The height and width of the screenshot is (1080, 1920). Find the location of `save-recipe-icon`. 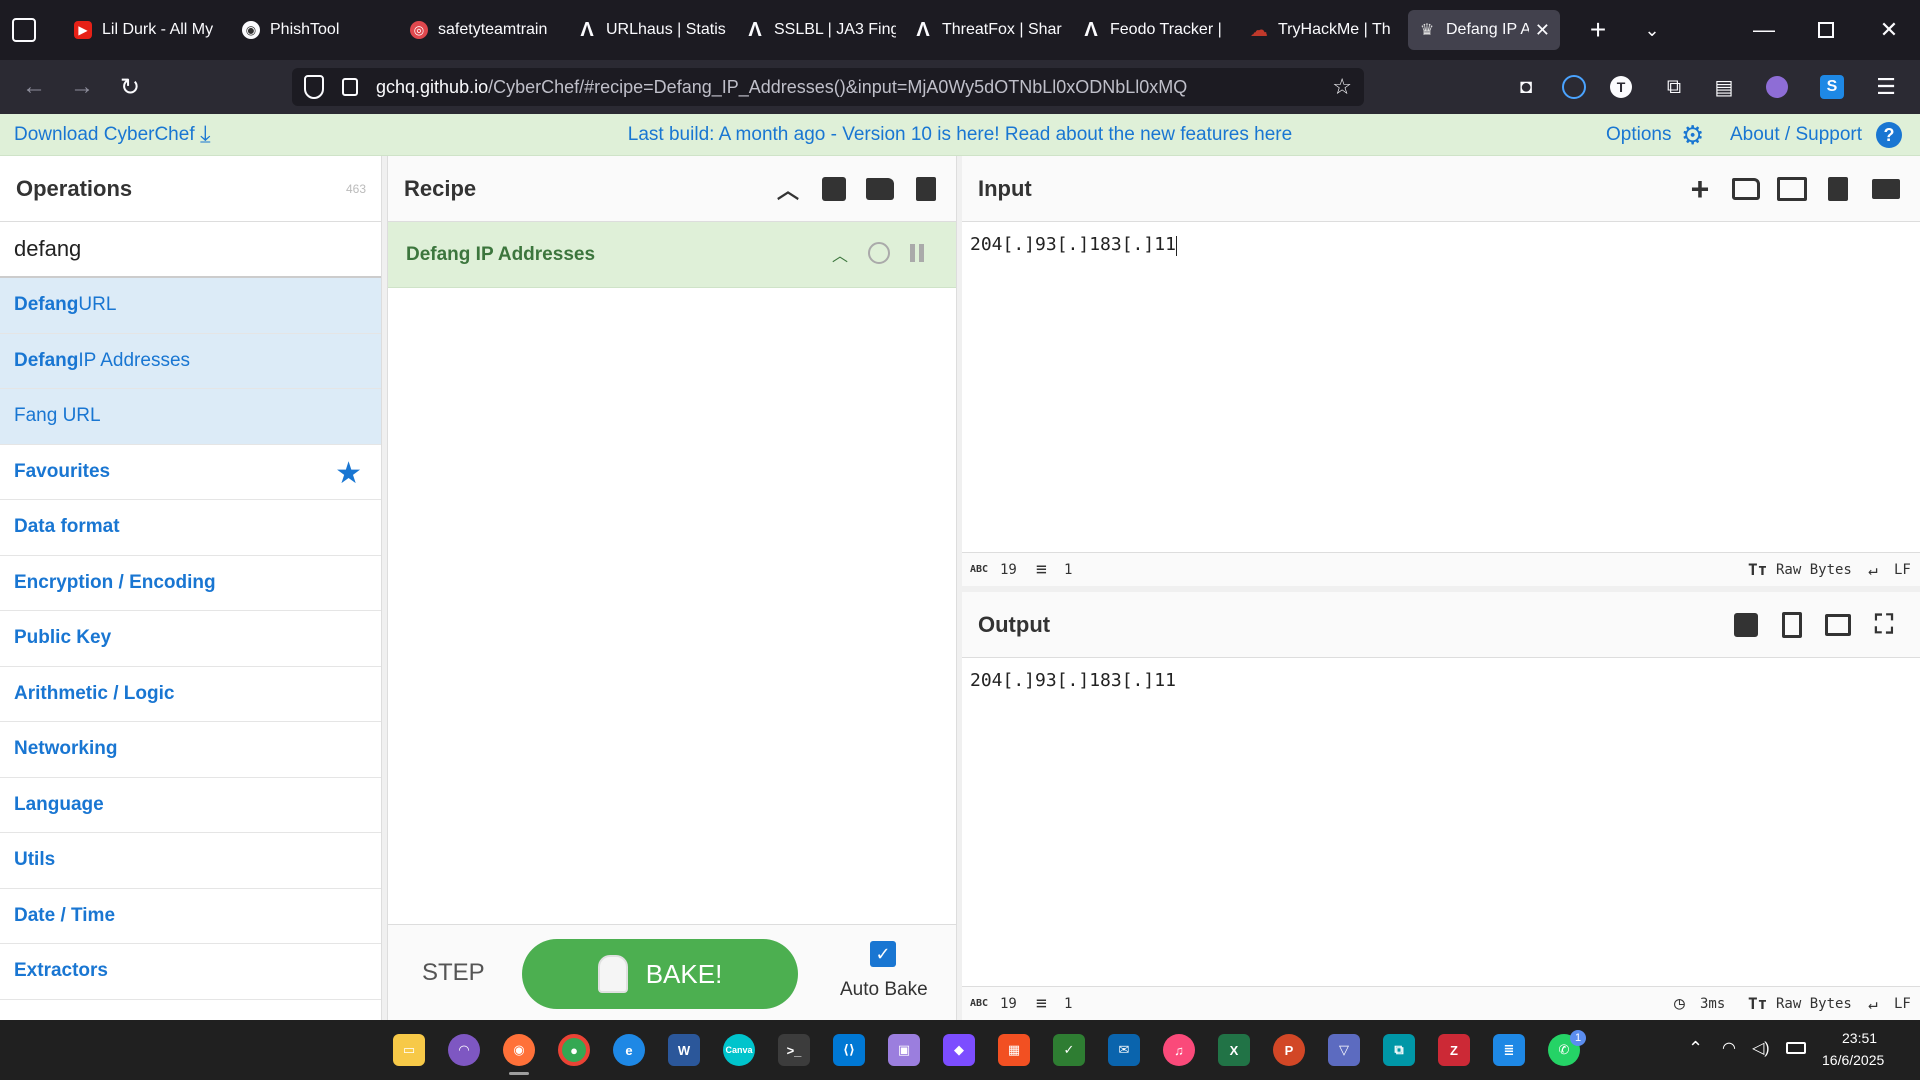

save-recipe-icon is located at coordinates (834, 189).